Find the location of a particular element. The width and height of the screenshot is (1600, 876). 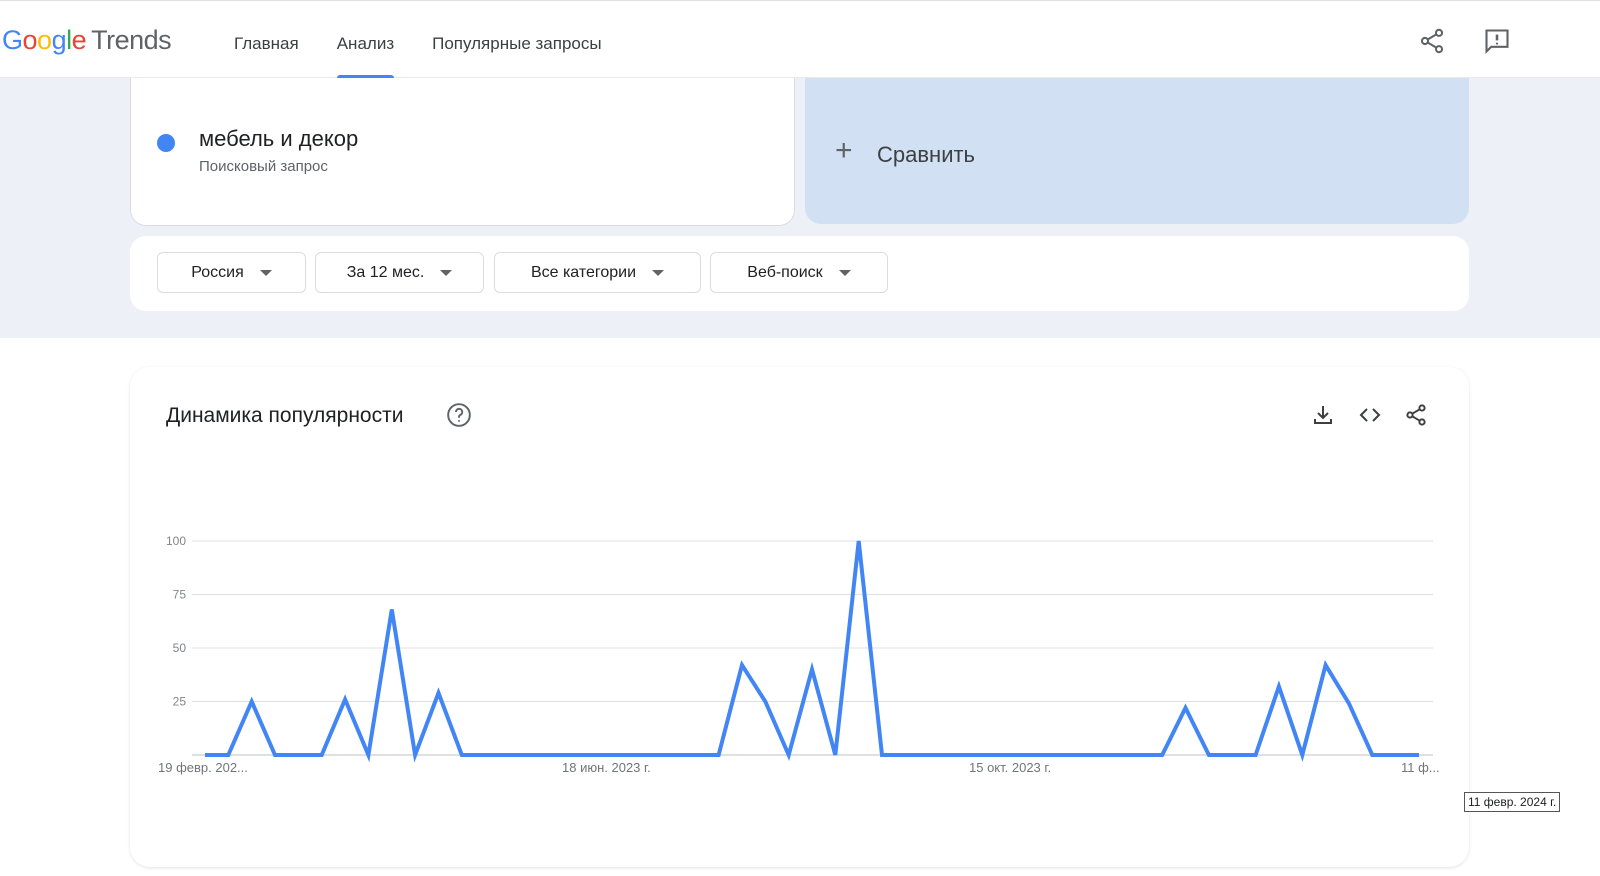

y-tick-label: 100 is located at coordinates (176, 541).